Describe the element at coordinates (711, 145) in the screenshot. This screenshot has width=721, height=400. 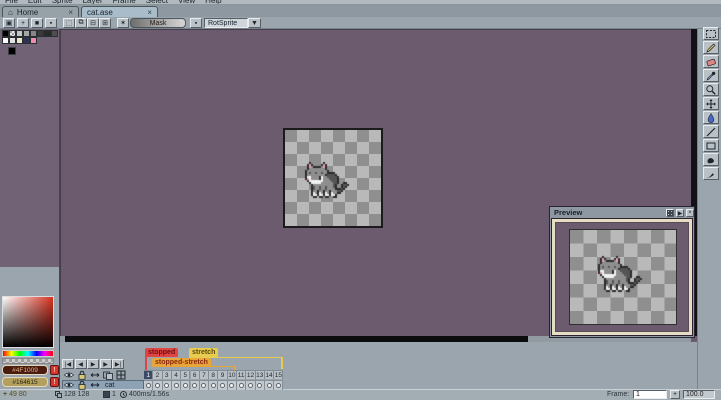
I see `rectangle-tool` at that location.